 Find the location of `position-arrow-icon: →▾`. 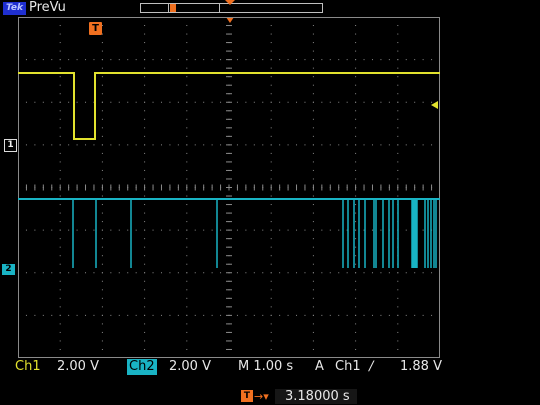

position-arrow-icon: →▾ is located at coordinates (261, 396).